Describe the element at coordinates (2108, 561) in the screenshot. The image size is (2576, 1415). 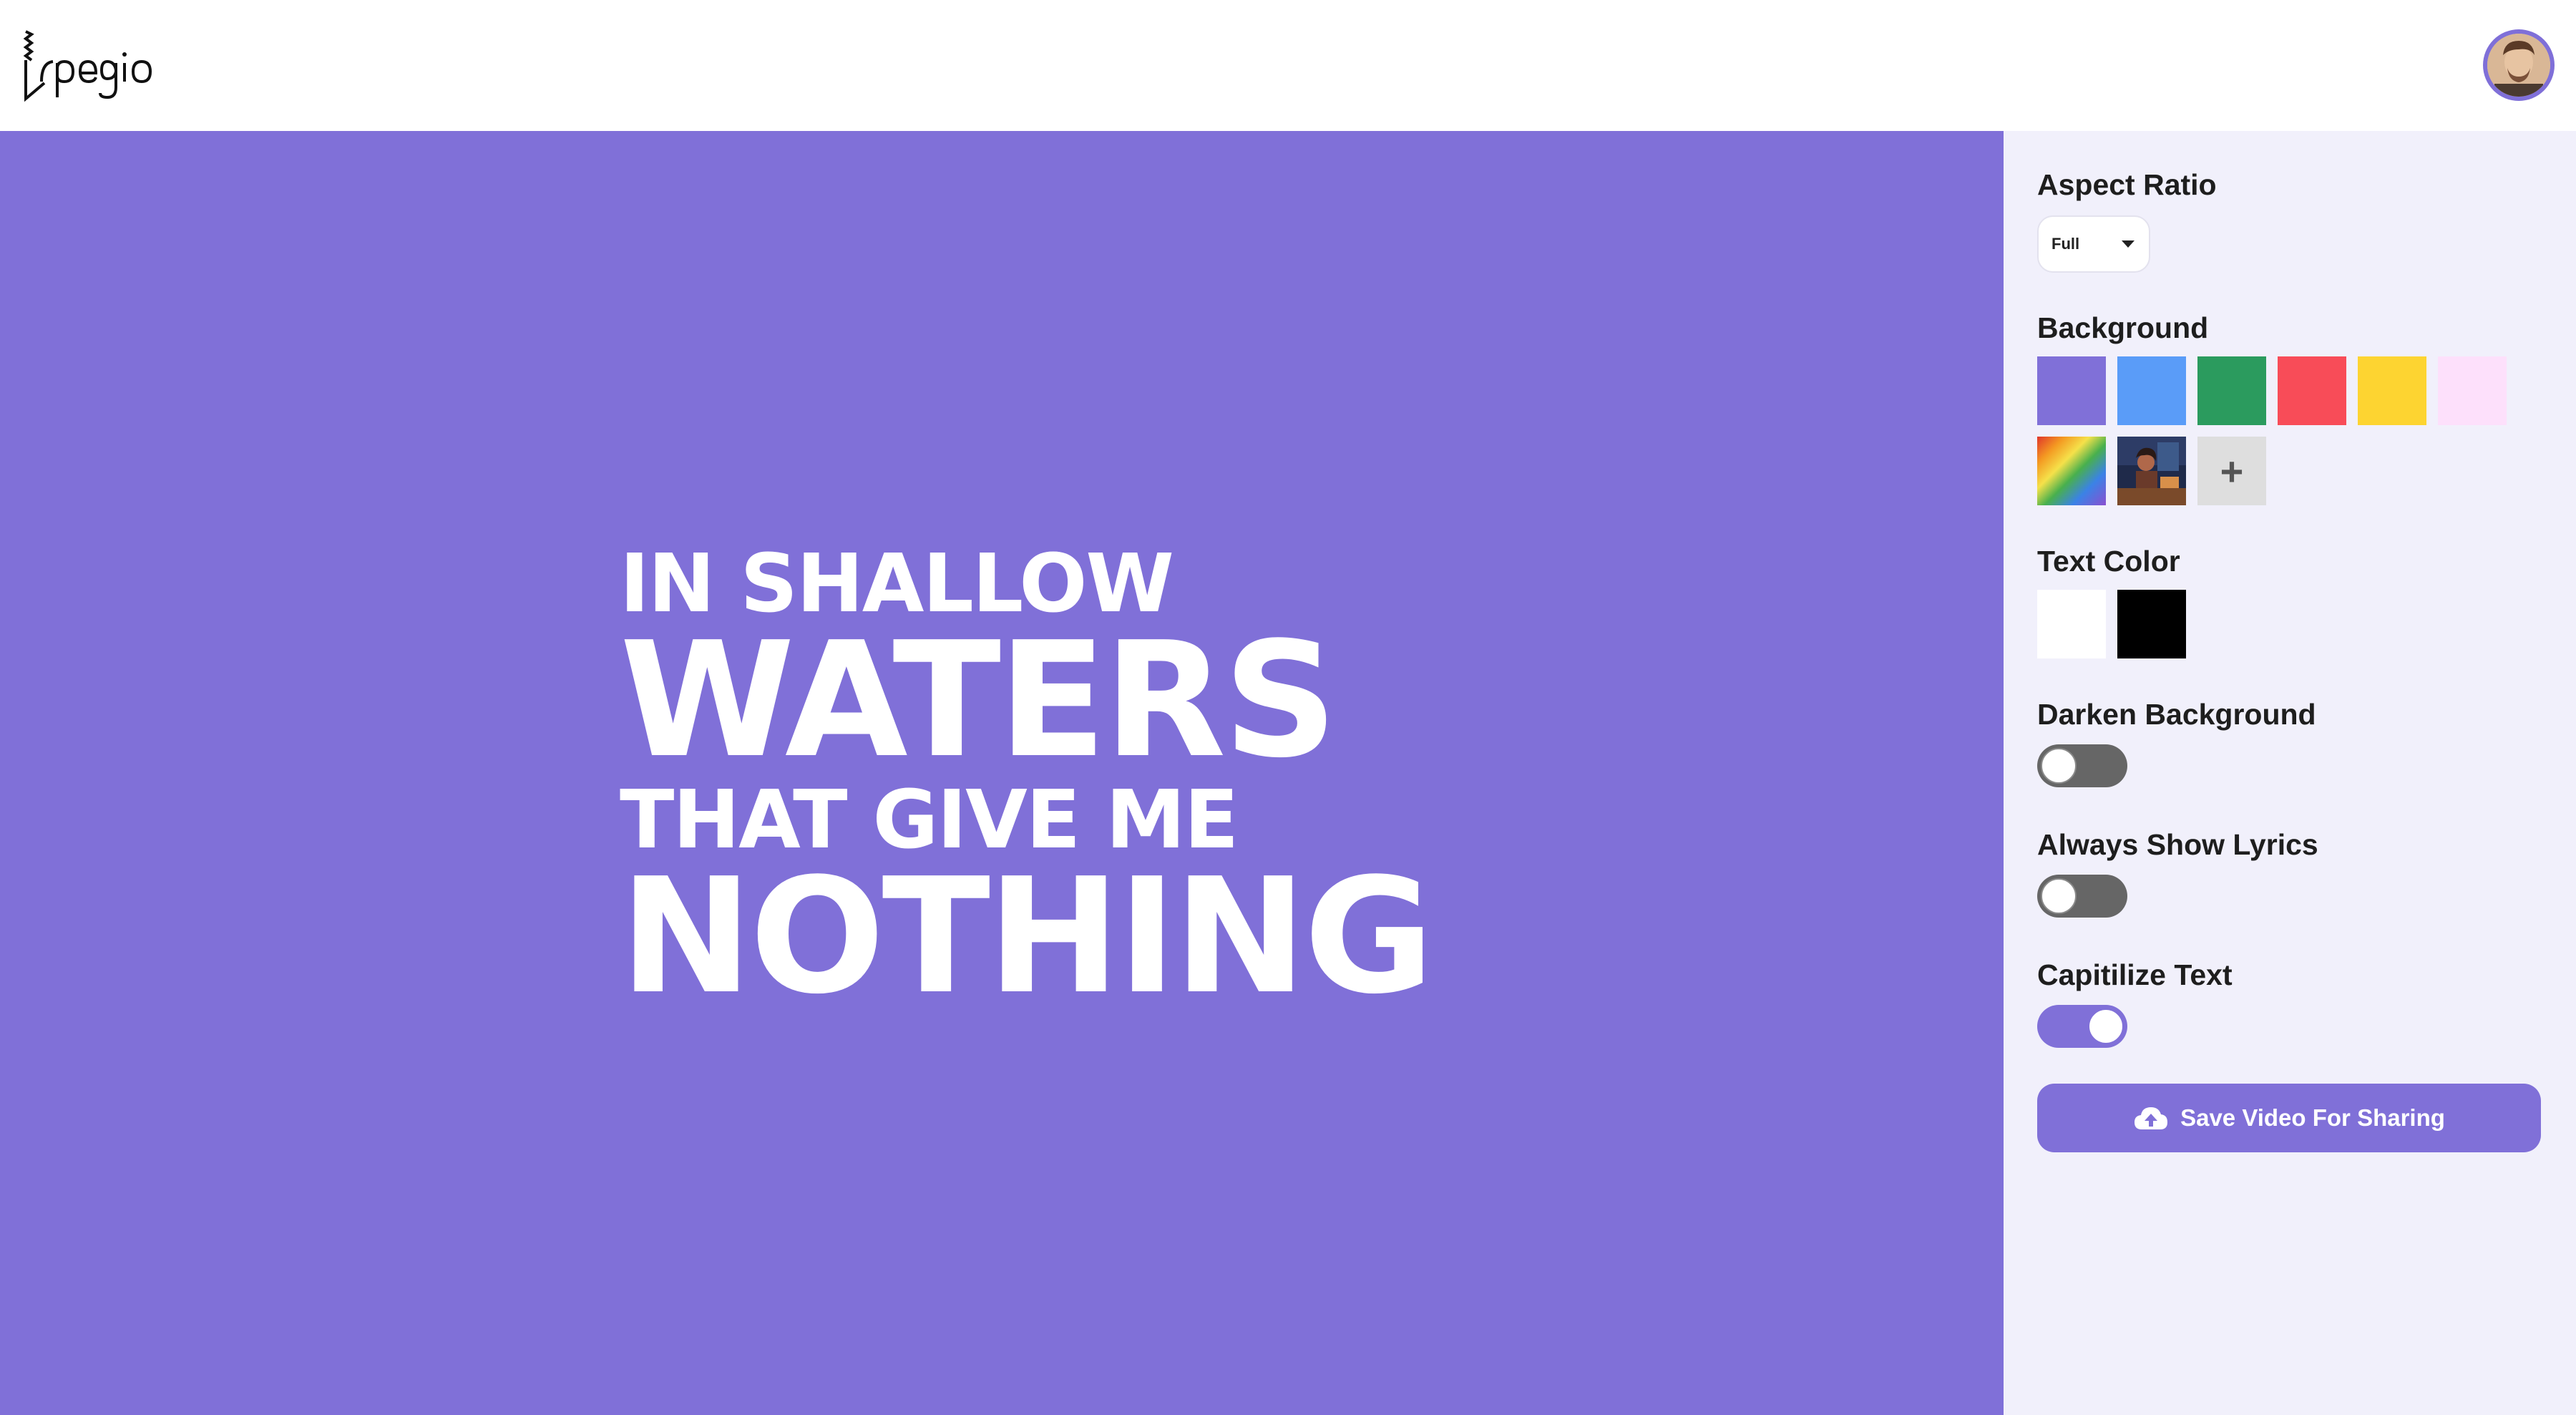
I see `text-color-title: Text Color` at that location.